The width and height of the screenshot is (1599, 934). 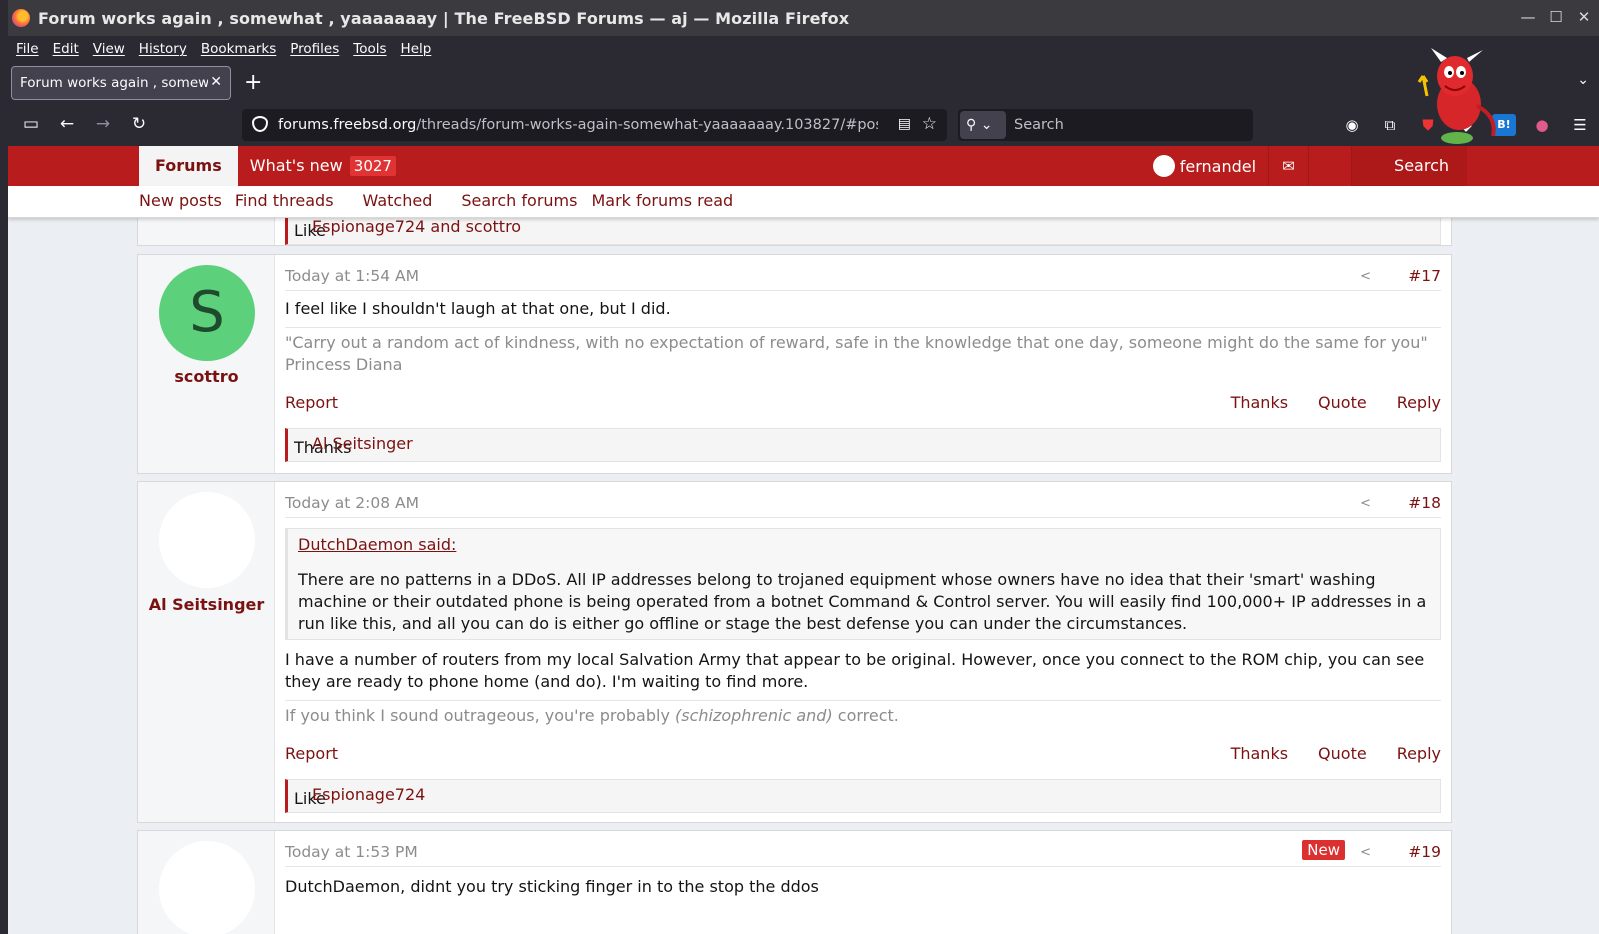 What do you see at coordinates (188, 166) in the screenshot?
I see `nav-forums-tab: Forums` at bounding box center [188, 166].